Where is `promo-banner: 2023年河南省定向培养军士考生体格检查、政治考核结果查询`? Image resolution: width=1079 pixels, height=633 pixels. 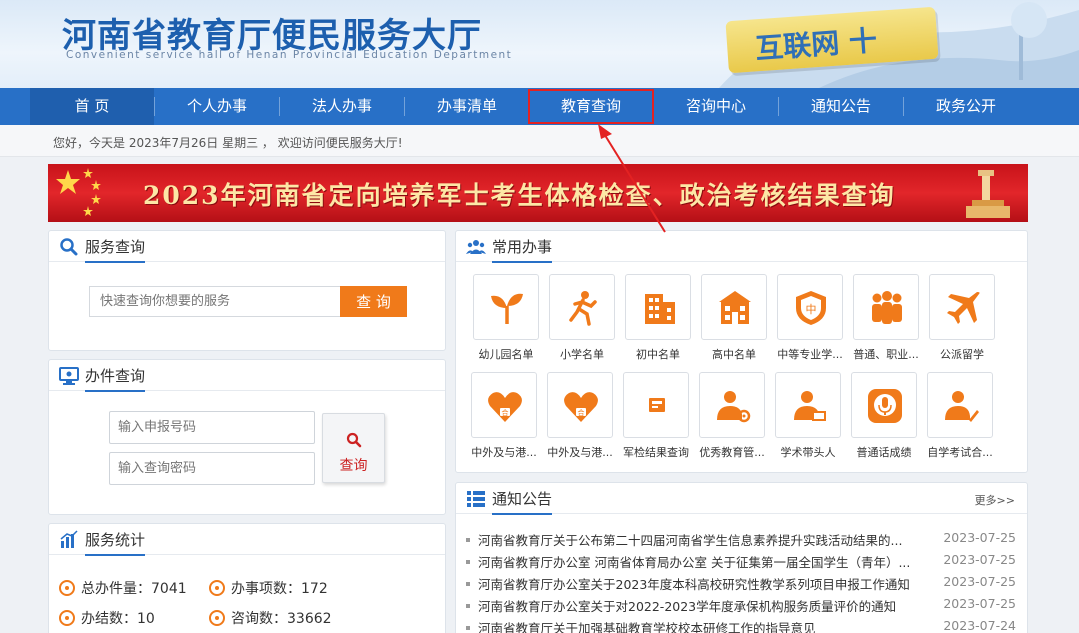
promo-banner: 2023年河南省定向培养军士考生体格检查、政治考核结果查询 is located at coordinates (538, 193).